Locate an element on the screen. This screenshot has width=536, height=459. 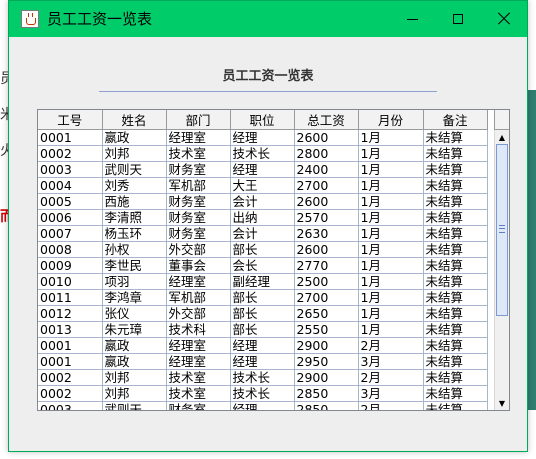
table-cell: 副经理 is located at coordinates (262, 281).